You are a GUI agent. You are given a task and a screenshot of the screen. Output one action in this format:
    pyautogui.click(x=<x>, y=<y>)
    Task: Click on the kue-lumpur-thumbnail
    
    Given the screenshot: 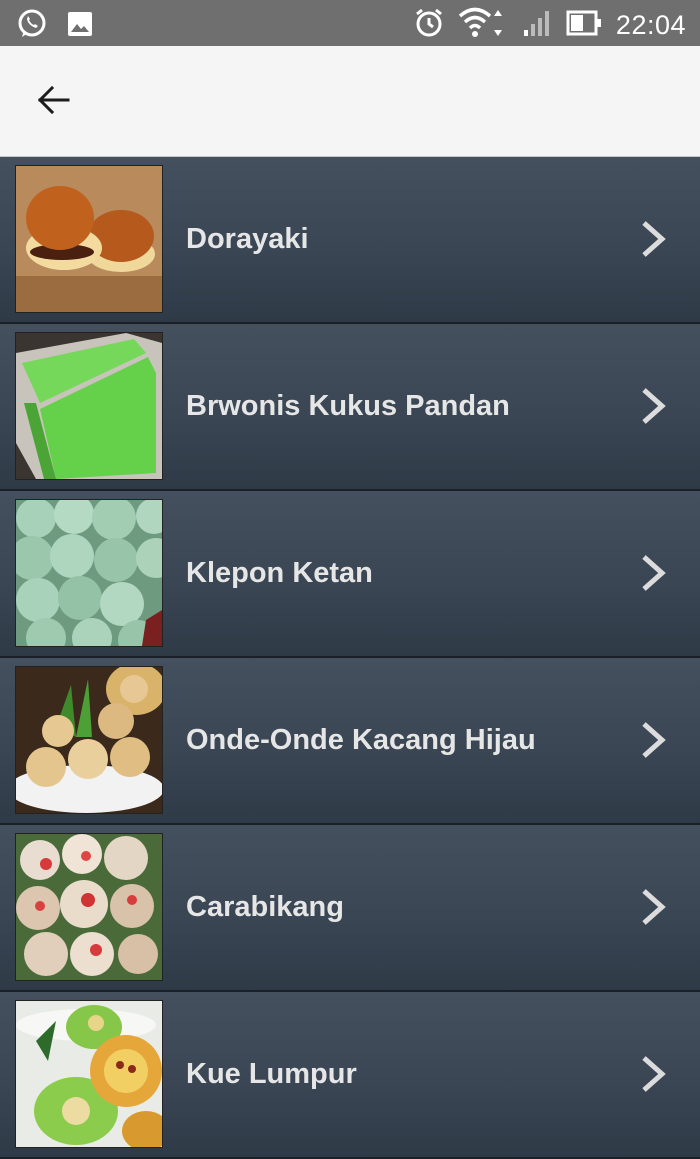 What is the action you would take?
    pyautogui.click(x=89, y=1074)
    